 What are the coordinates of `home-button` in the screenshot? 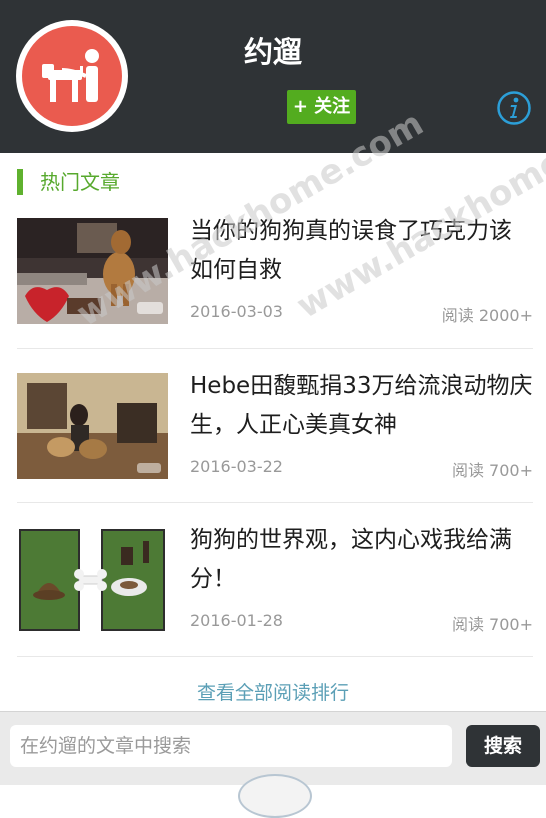 It's located at (275, 796).